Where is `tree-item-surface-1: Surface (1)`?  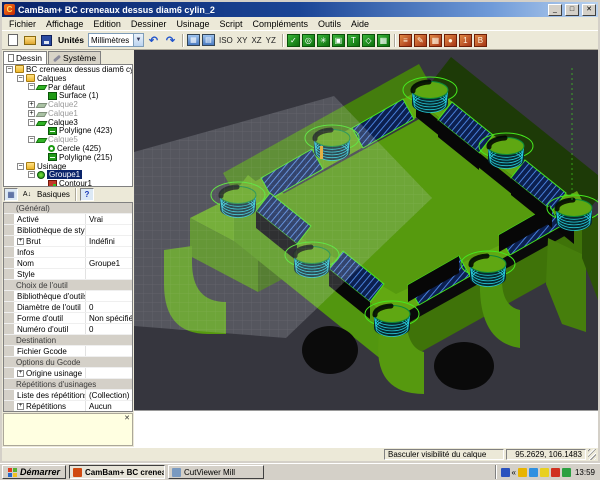
tree-item-surface-1: Surface (1) is located at coordinates (68, 95).